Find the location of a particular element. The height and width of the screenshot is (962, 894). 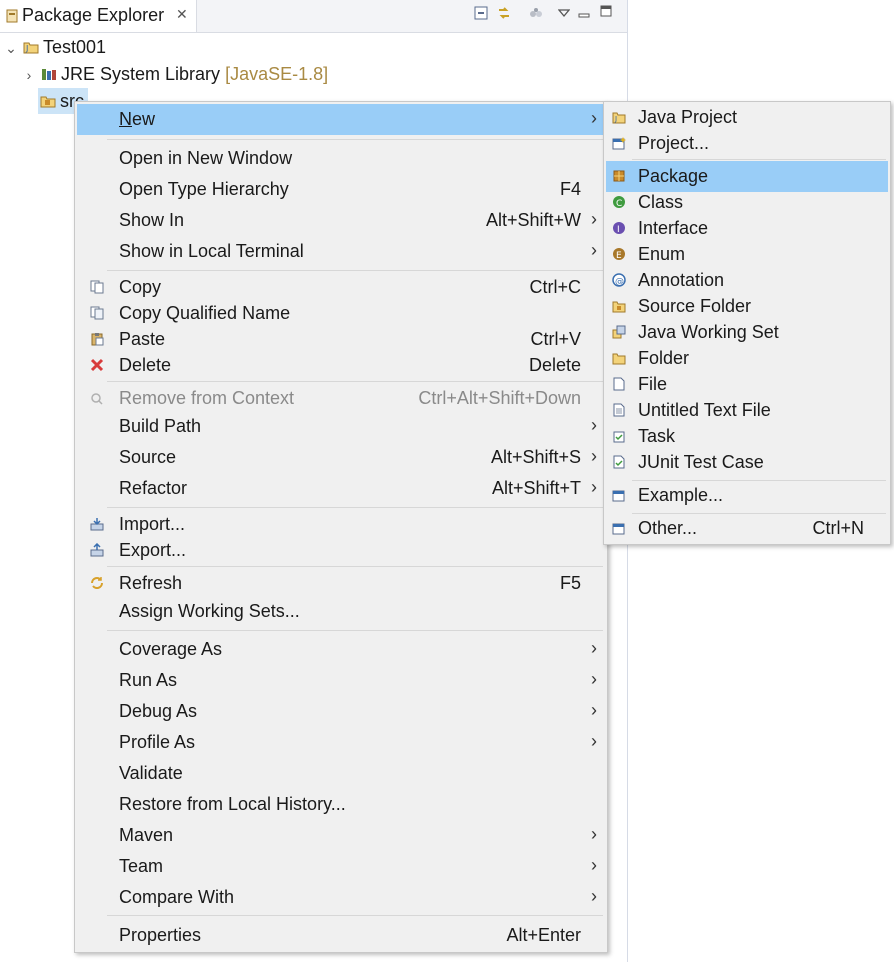

menu-item-open-in-new-window: Open in New Window is located at coordinates (341, 158).